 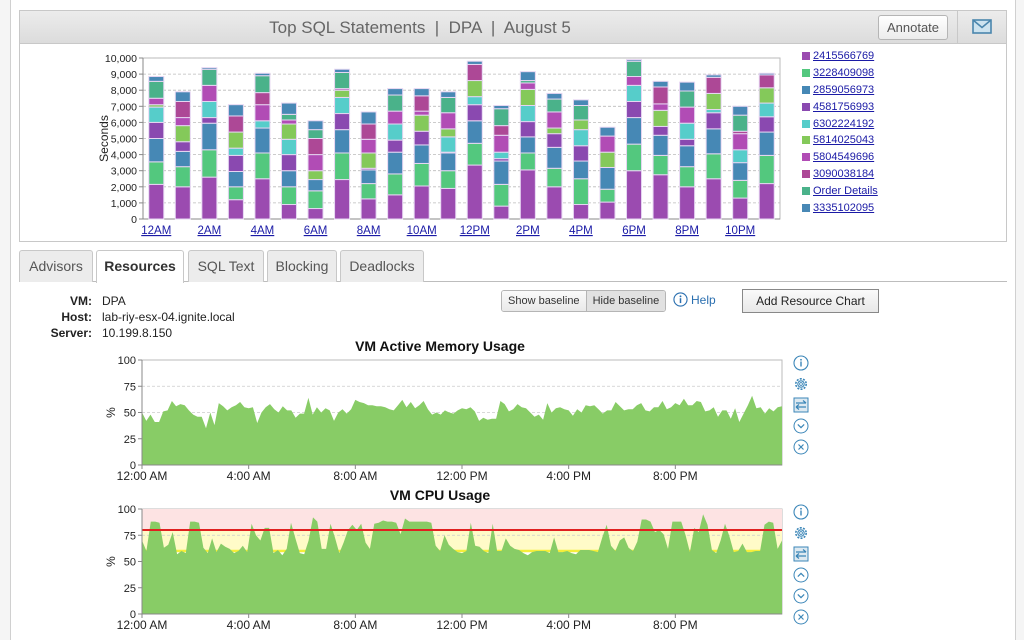 What do you see at coordinates (982, 26) in the screenshot?
I see `envelope-icon` at bounding box center [982, 26].